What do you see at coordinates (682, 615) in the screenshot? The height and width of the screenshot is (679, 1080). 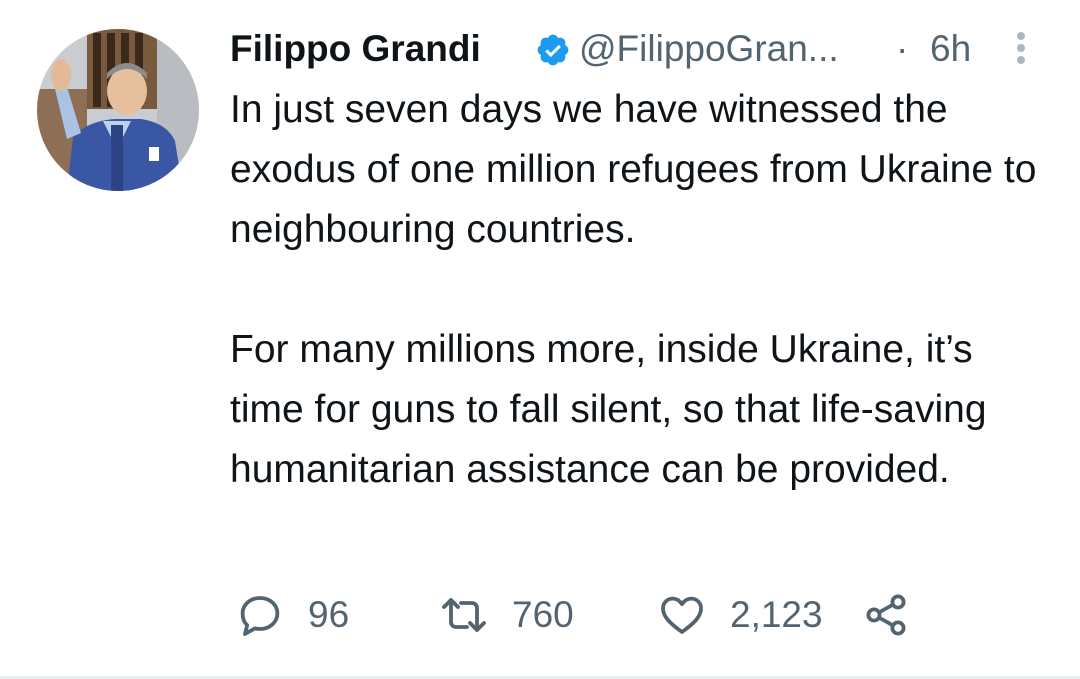 I see `heart-icon` at bounding box center [682, 615].